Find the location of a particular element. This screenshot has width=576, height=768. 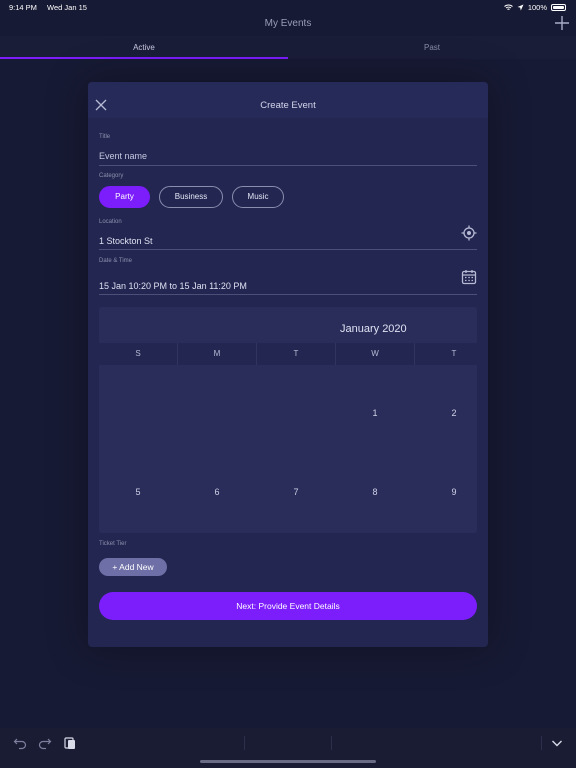

next-button: Next: Provide Event Details is located at coordinates (288, 606).